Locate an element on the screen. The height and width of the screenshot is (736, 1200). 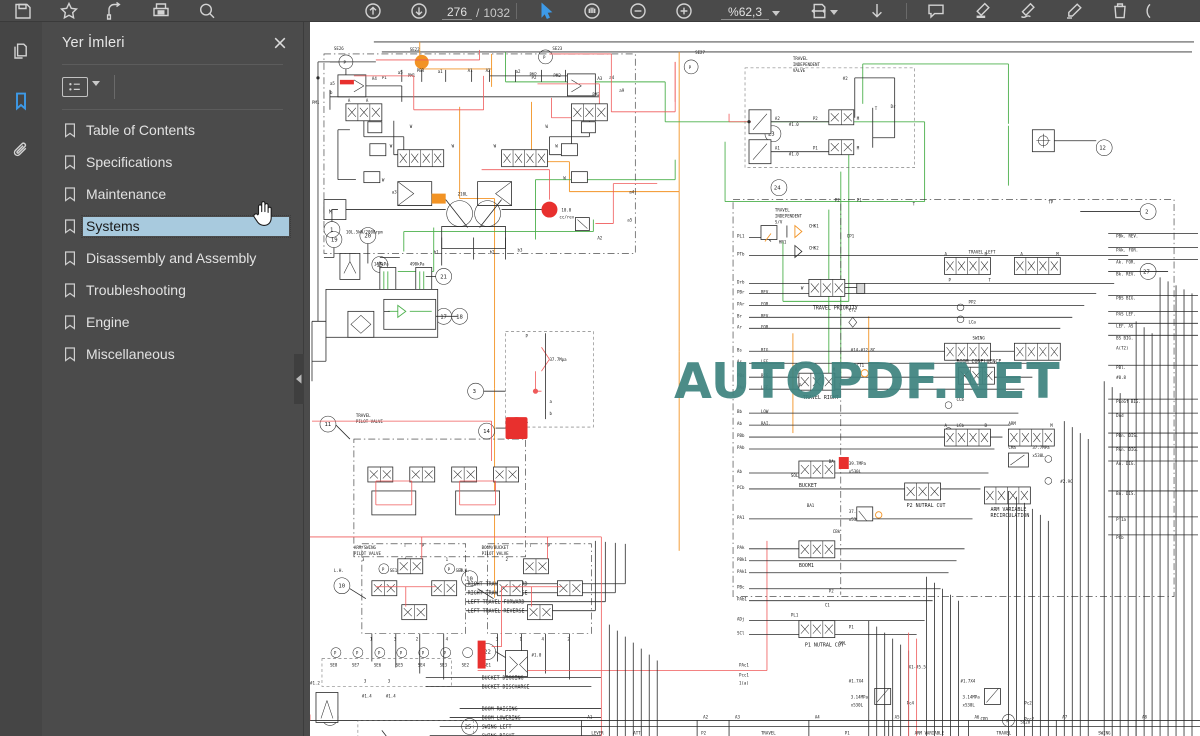
svg-text: 20 is located at coordinates (367, 237).